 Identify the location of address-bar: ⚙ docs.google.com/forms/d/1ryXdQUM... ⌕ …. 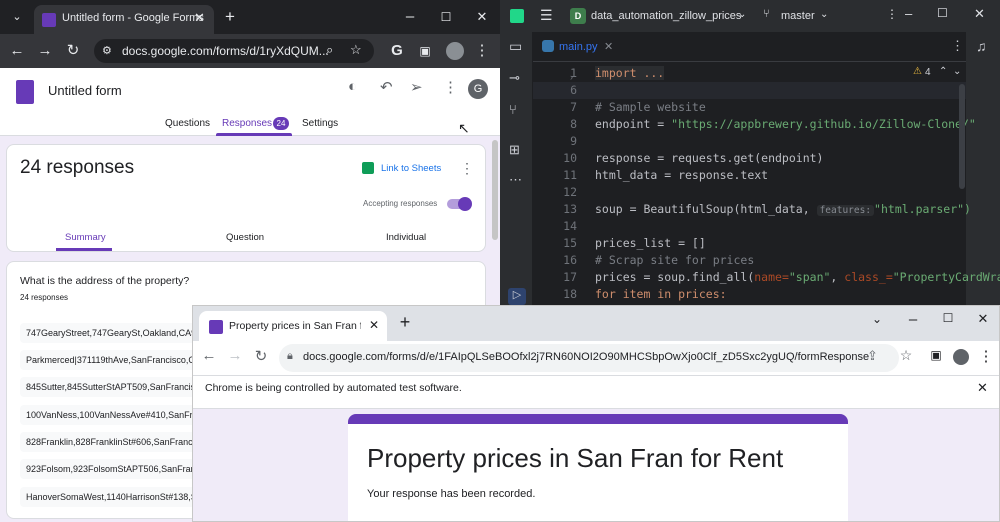
(234, 51).